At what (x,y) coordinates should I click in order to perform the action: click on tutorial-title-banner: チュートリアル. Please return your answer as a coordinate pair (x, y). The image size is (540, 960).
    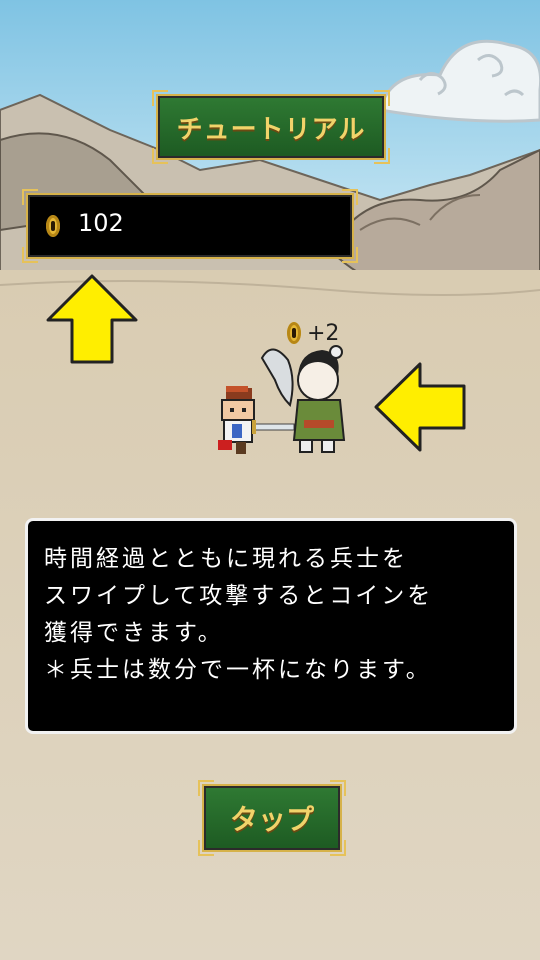
    Looking at the image, I should click on (271, 127).